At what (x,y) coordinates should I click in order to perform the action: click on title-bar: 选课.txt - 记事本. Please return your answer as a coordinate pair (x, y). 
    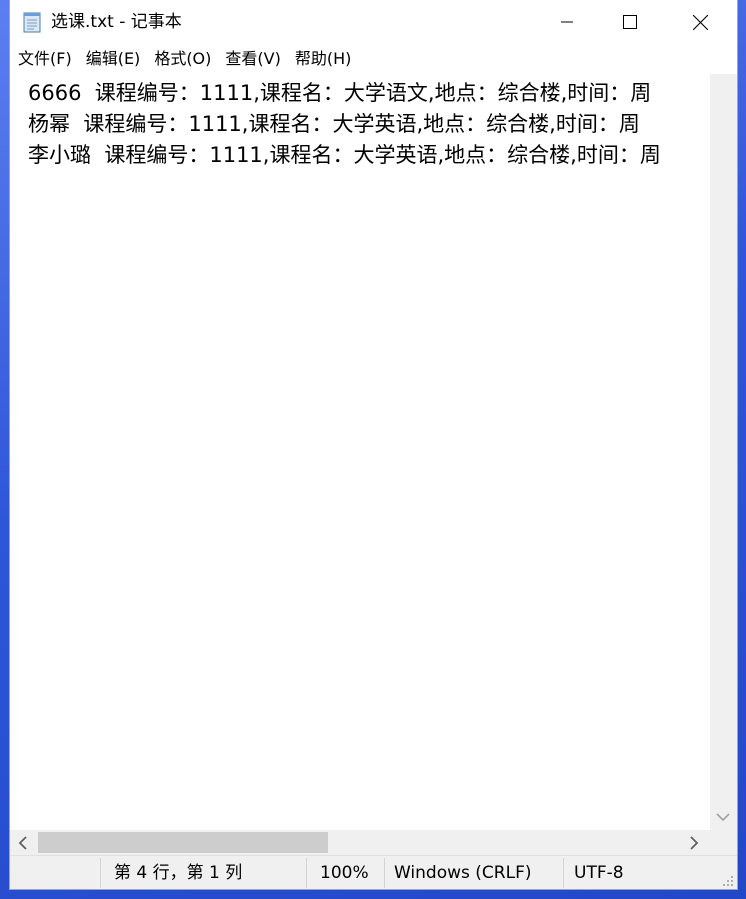
    Looking at the image, I should click on (373, 22).